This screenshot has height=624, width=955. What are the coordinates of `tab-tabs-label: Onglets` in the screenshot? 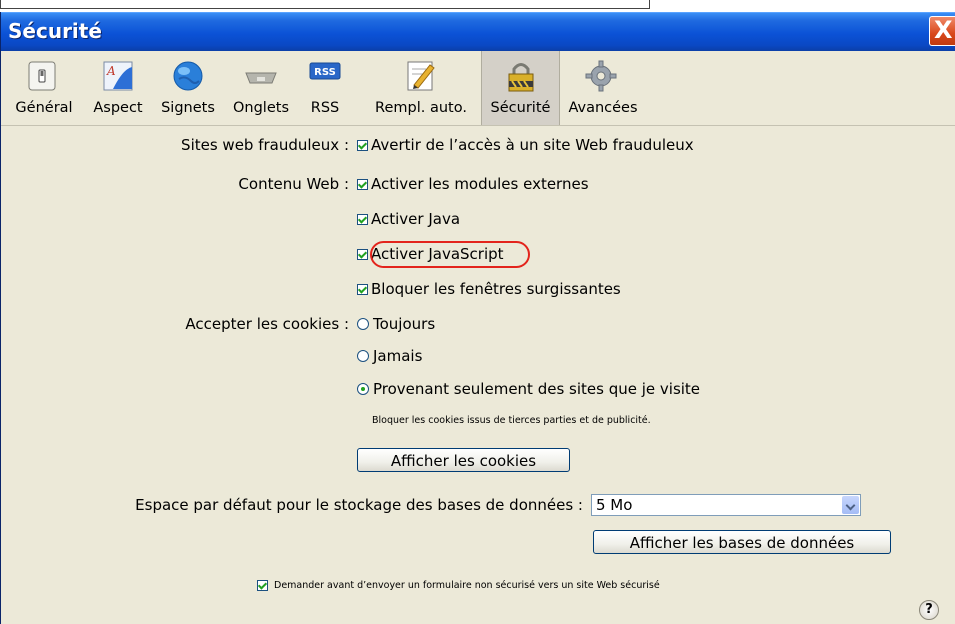 It's located at (261, 108).